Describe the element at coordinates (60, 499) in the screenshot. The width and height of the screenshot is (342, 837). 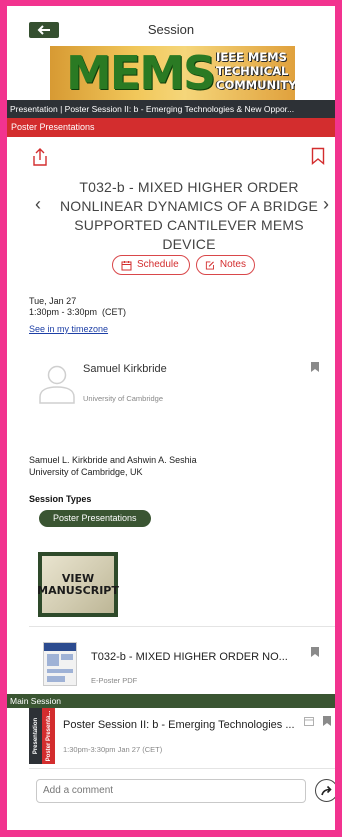
I see `session-types-heading: Session Types` at that location.